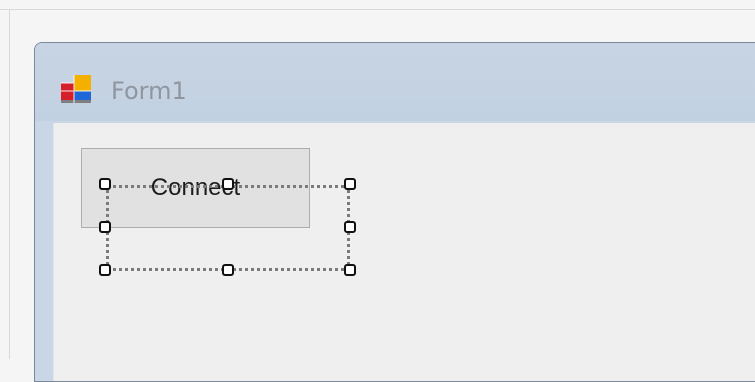  What do you see at coordinates (105, 270) in the screenshot?
I see `bottom-left-resize-handle` at bounding box center [105, 270].